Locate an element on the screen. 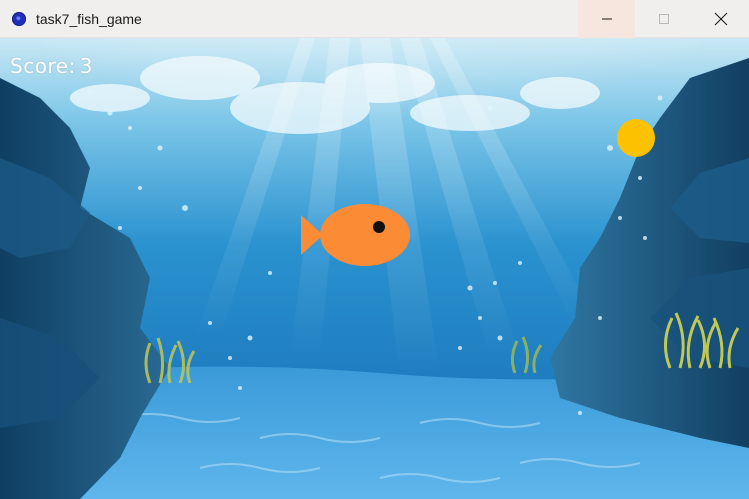 The height and width of the screenshot is (499, 749). close-icon is located at coordinates (720, 19).